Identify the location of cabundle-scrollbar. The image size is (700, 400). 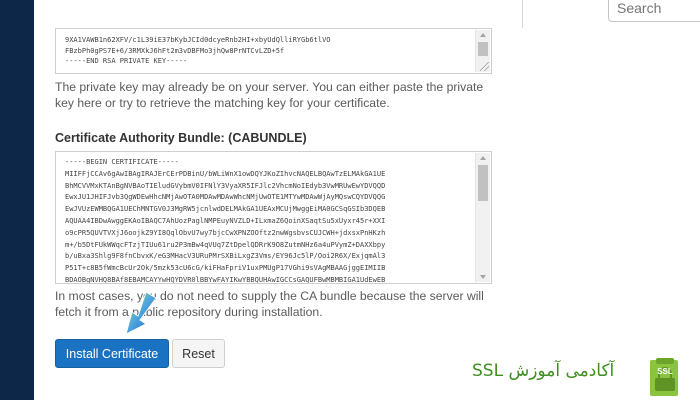
(482, 217).